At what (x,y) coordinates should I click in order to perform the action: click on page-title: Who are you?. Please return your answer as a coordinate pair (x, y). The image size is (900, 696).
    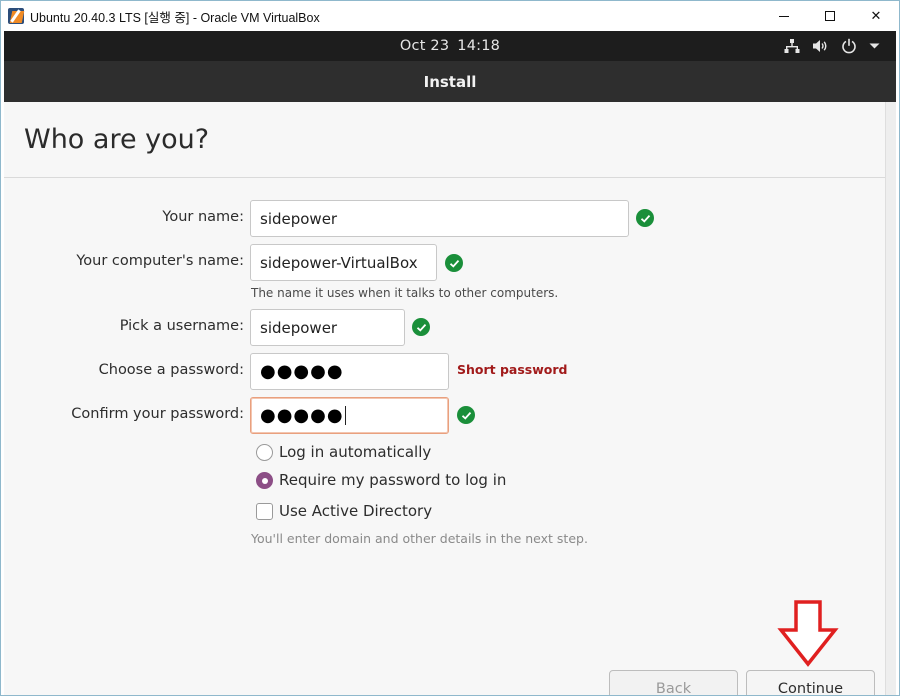
    Looking at the image, I should click on (117, 139).